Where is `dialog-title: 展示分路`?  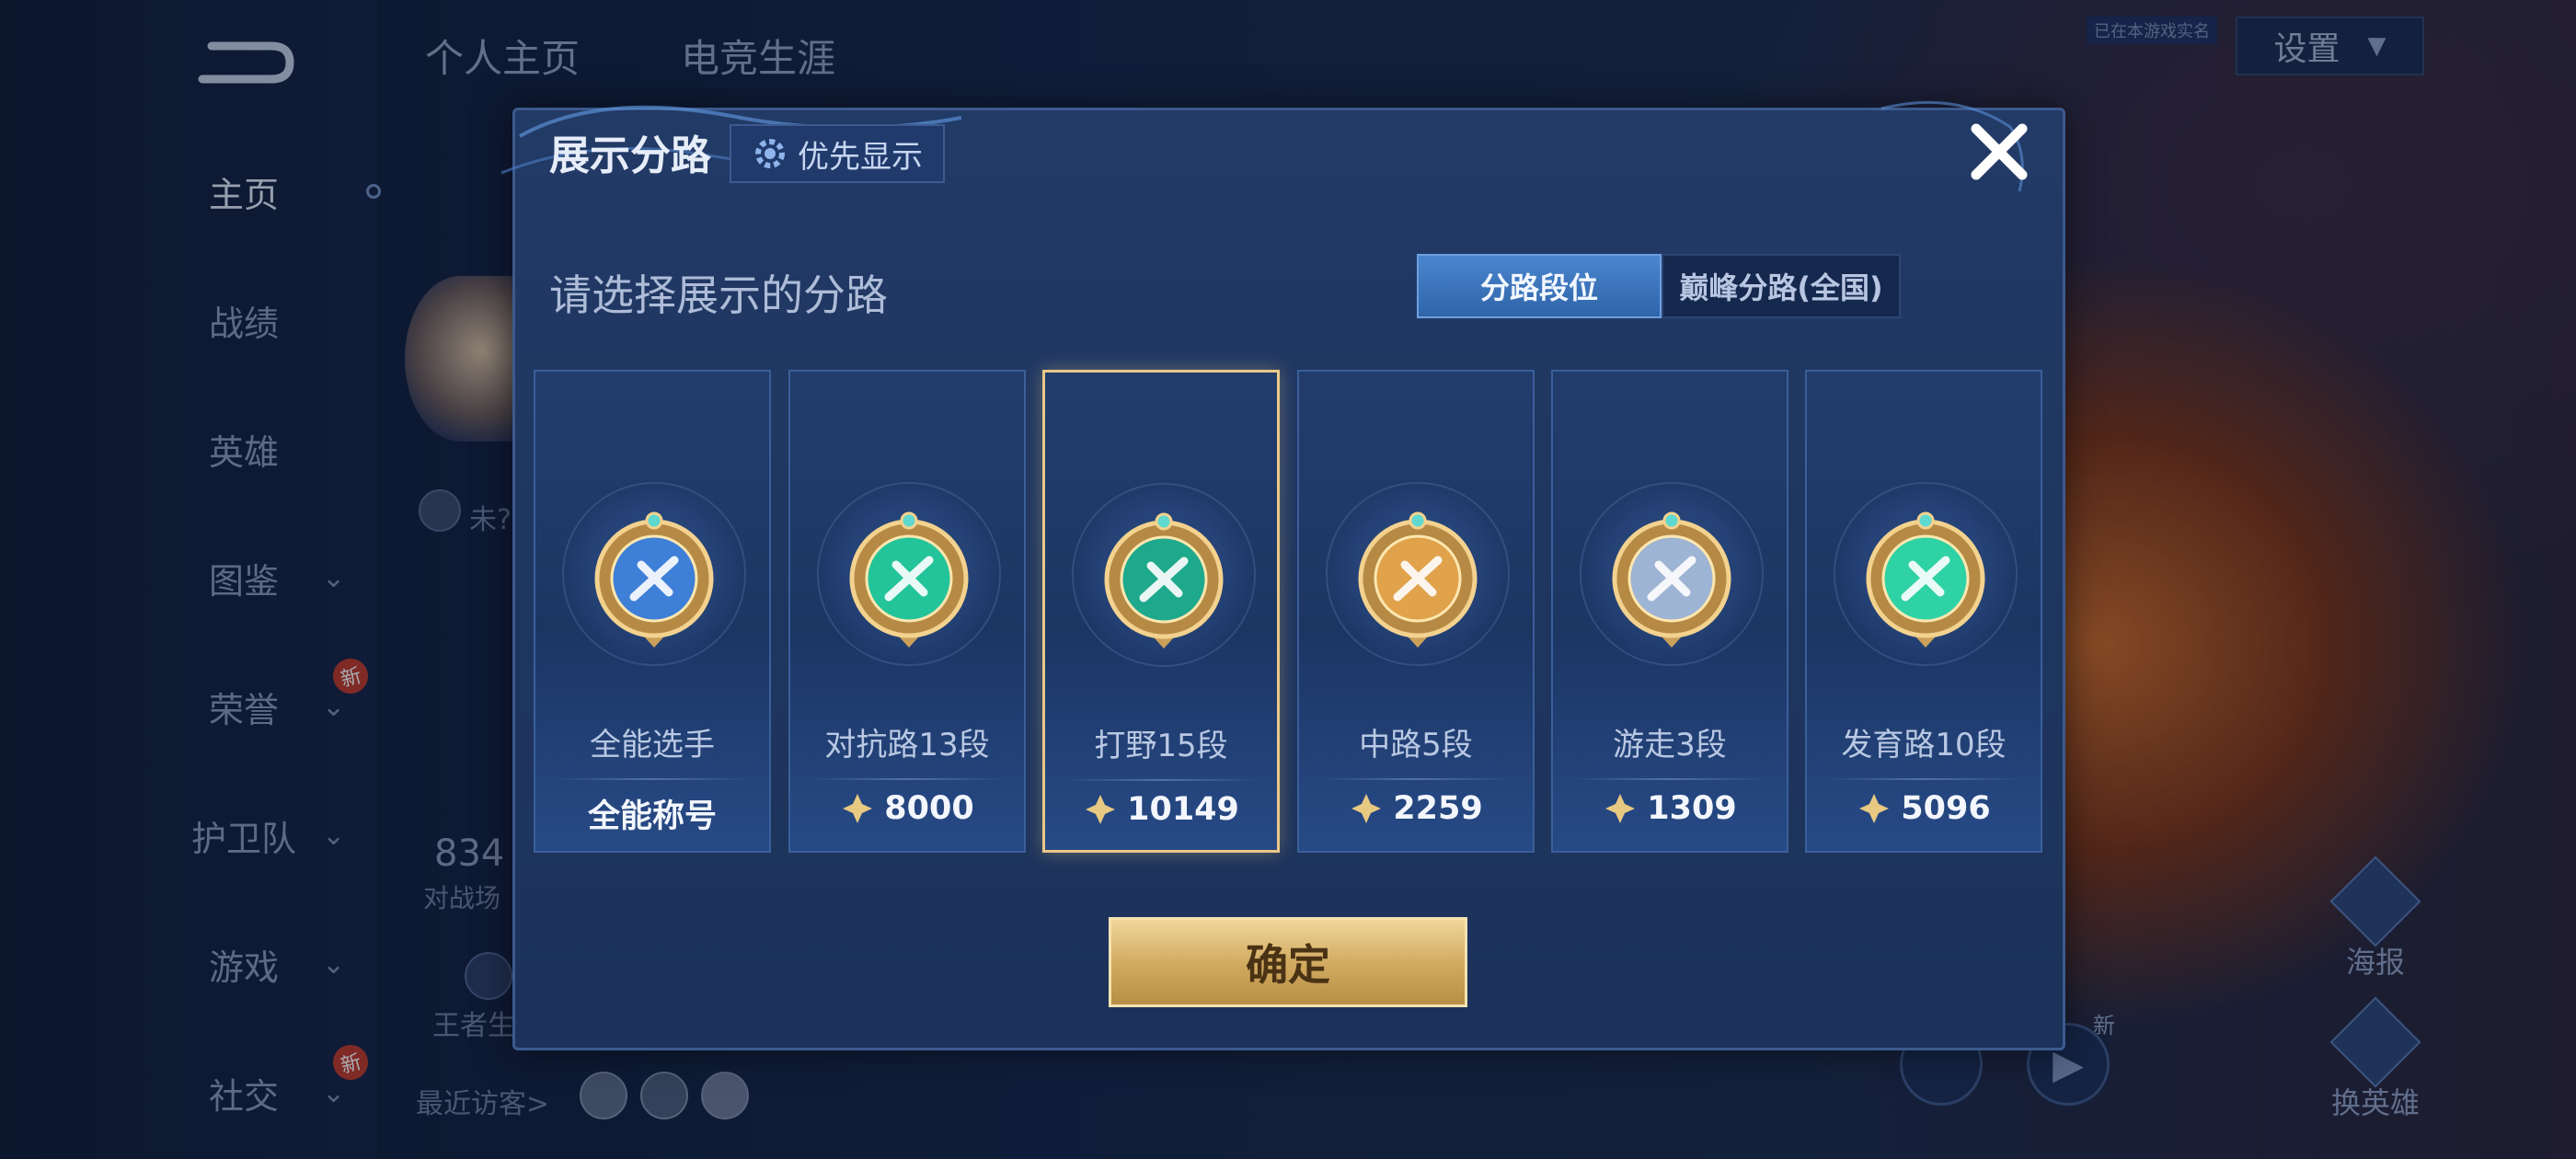
dialog-title: 展示分路 is located at coordinates (630, 155).